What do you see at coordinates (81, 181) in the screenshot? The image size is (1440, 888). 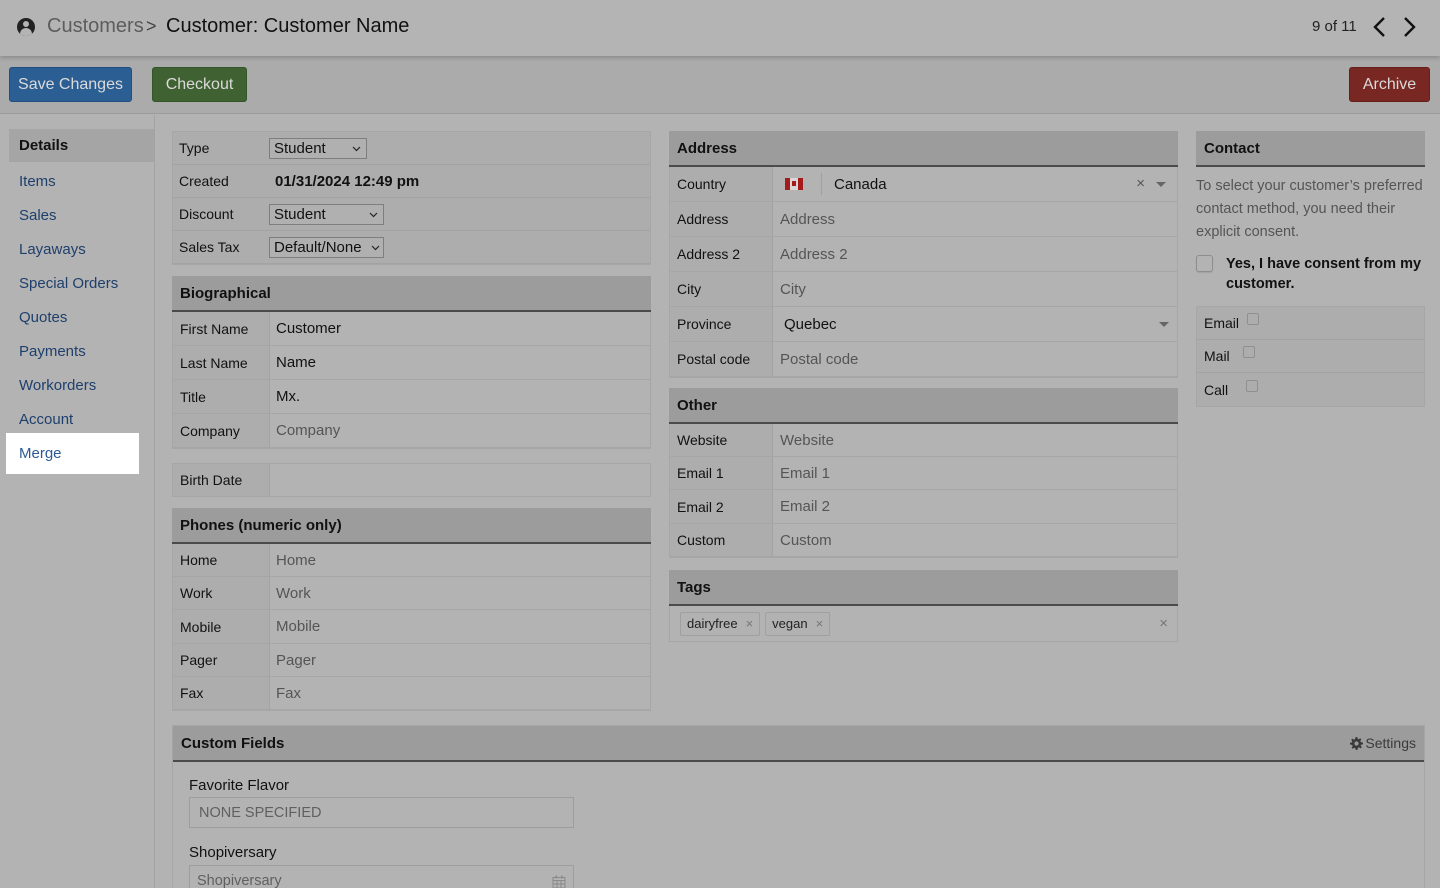 I see `sidebar-item-items: Items` at bounding box center [81, 181].